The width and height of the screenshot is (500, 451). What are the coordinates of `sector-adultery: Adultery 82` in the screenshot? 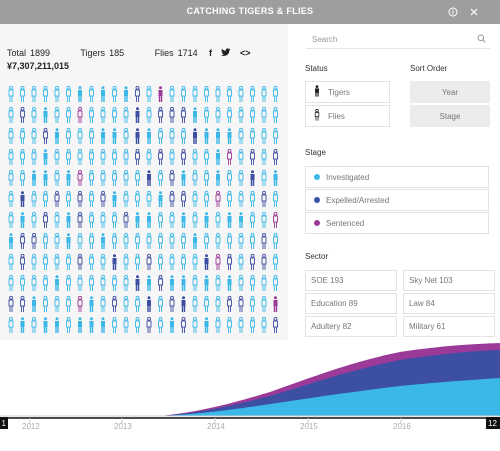 It's located at (351, 326).